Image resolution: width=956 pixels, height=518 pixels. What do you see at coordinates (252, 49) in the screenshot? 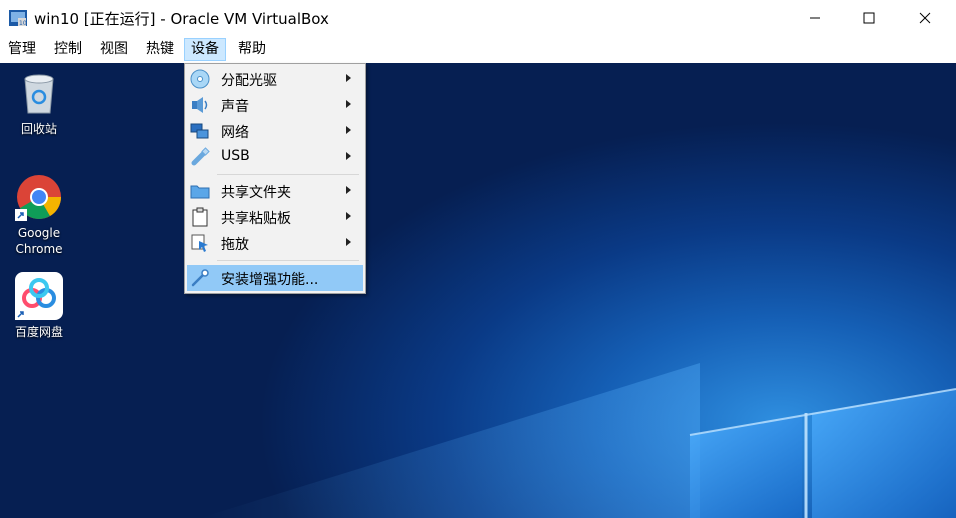
I see `menu-help: 帮助` at bounding box center [252, 49].